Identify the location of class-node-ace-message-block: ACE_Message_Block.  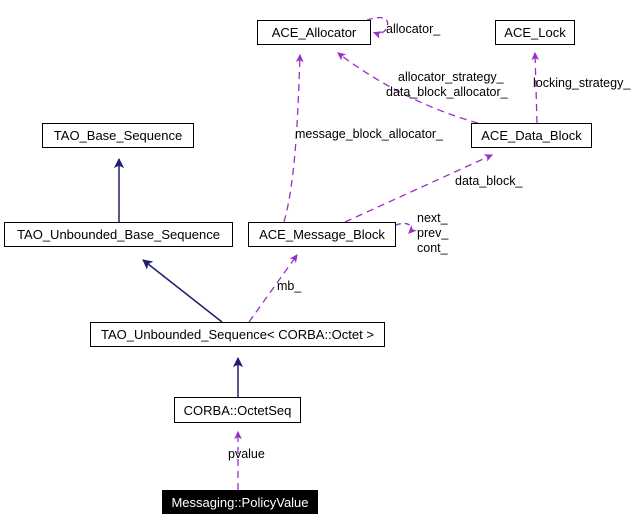
(322, 234).